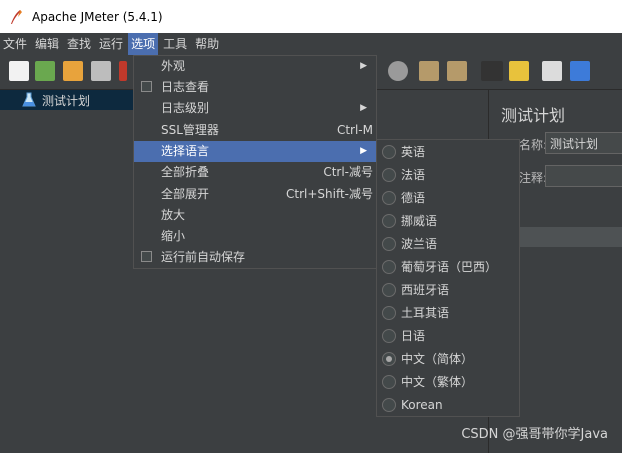 The width and height of the screenshot is (622, 453). I want to click on menu-item-label: 全部展开, so click(185, 194).